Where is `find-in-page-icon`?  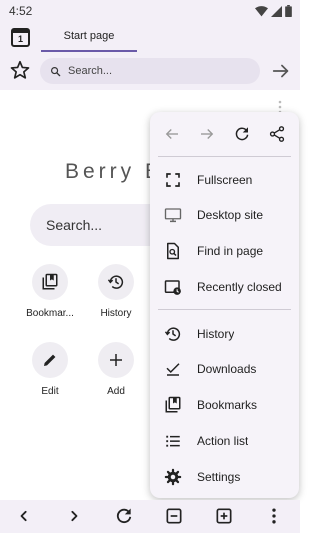 find-in-page-icon is located at coordinates (173, 251).